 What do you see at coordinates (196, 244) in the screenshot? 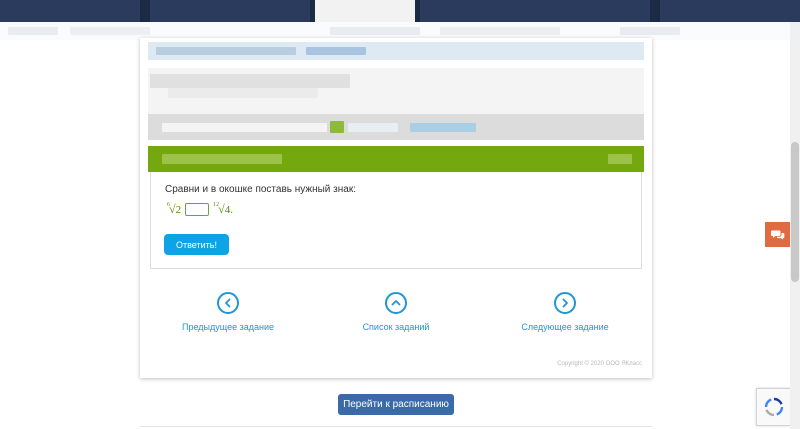
I see `answer-button: Ответить!` at bounding box center [196, 244].